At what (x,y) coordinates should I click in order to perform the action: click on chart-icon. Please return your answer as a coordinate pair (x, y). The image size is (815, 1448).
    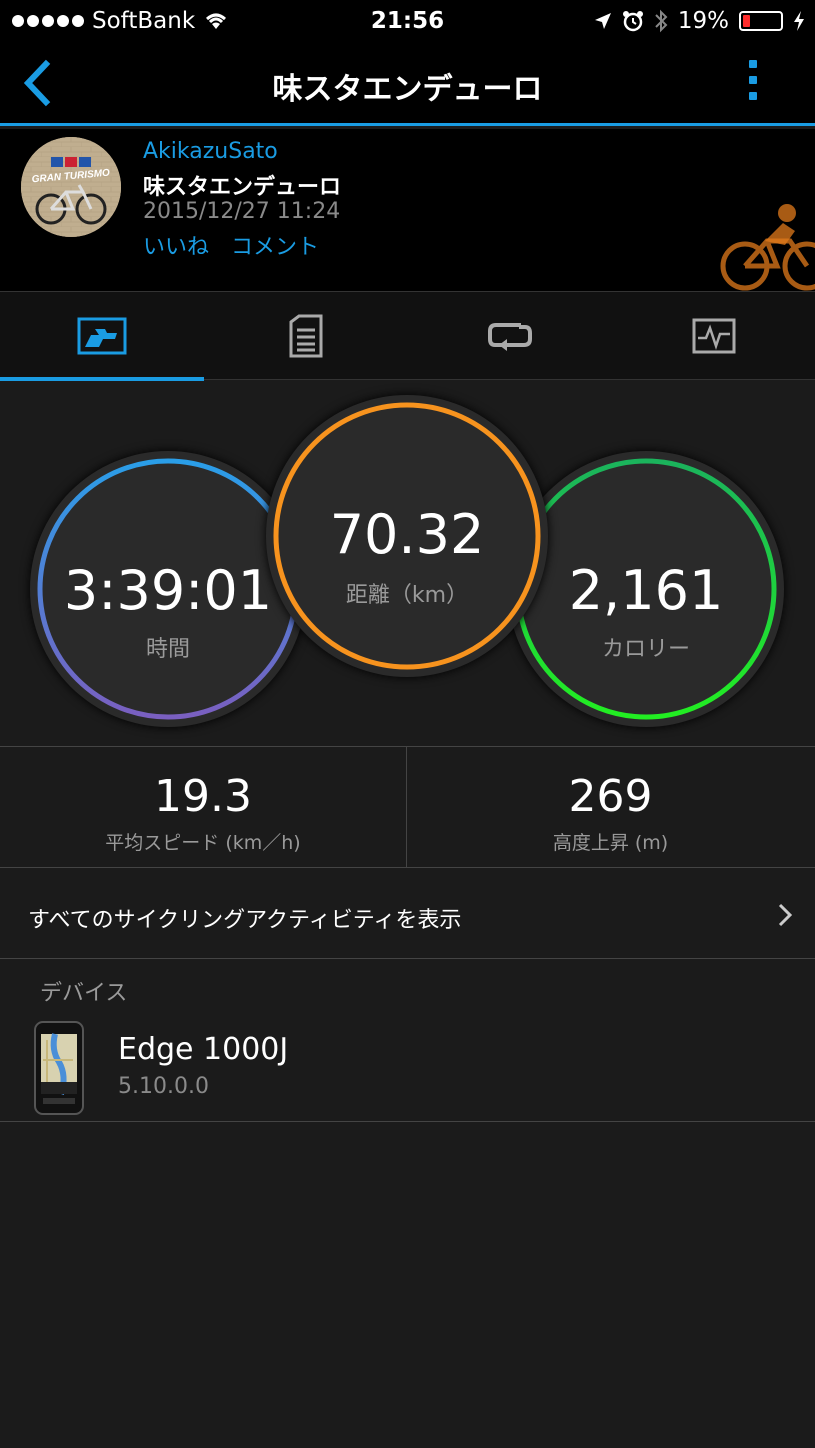
    Looking at the image, I should click on (714, 336).